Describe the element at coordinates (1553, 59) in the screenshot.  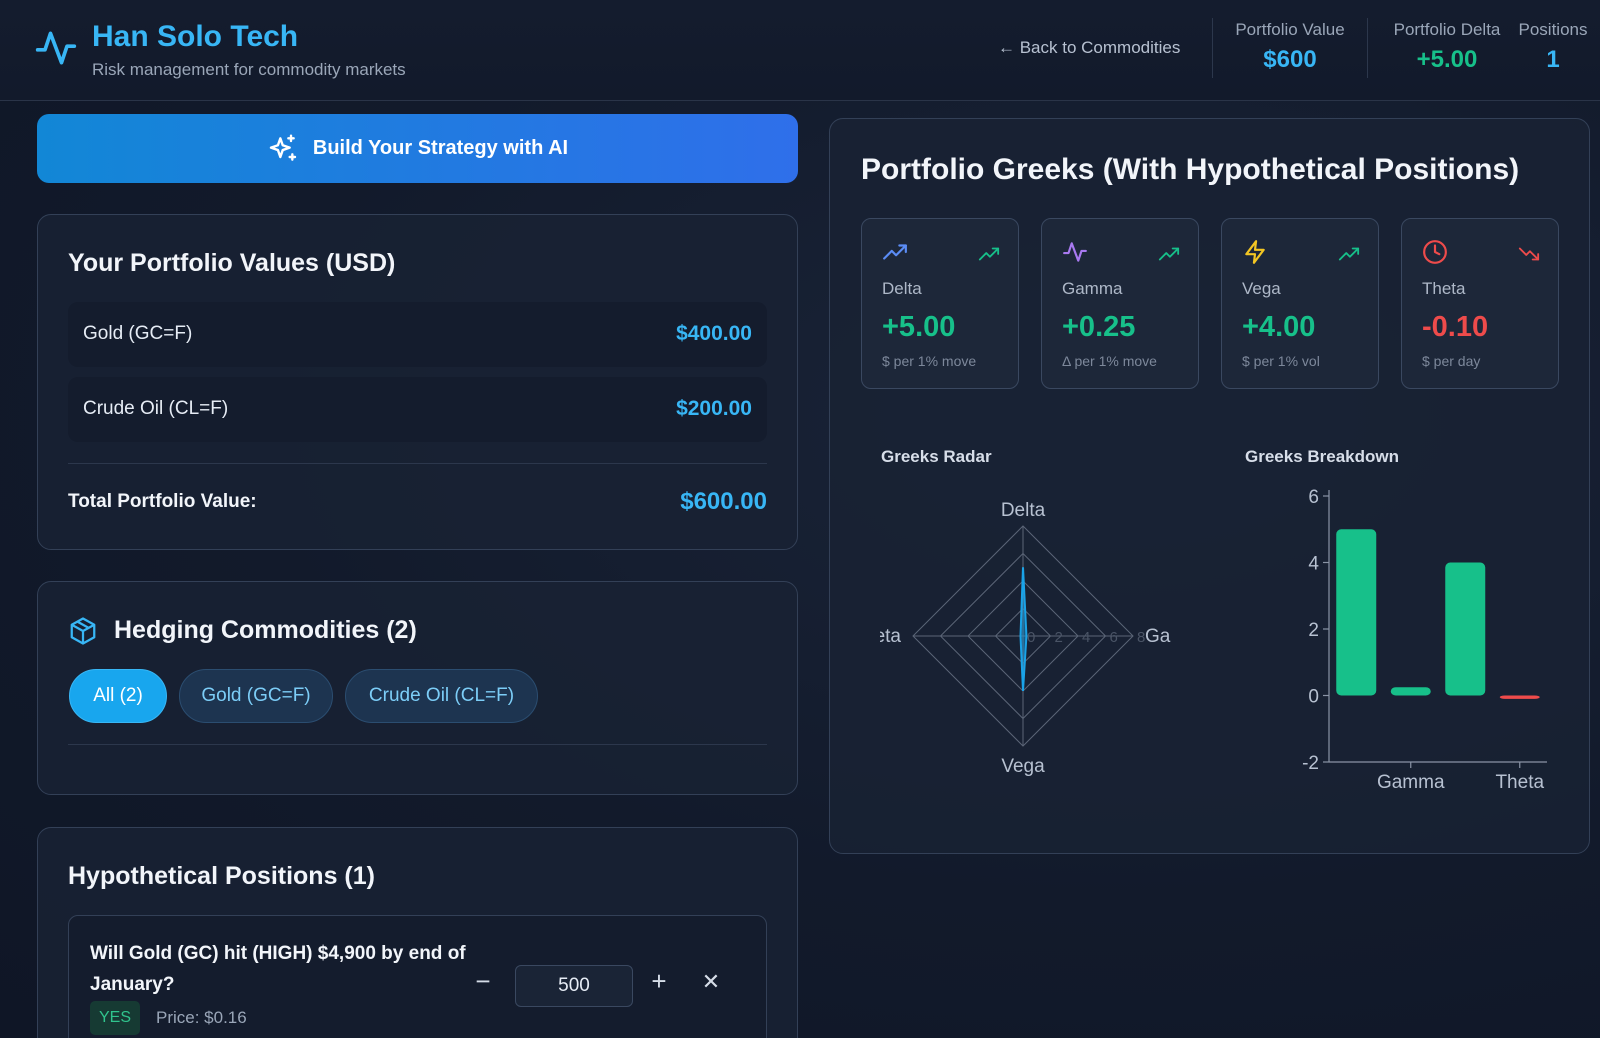
I see `stat-value: 1` at that location.